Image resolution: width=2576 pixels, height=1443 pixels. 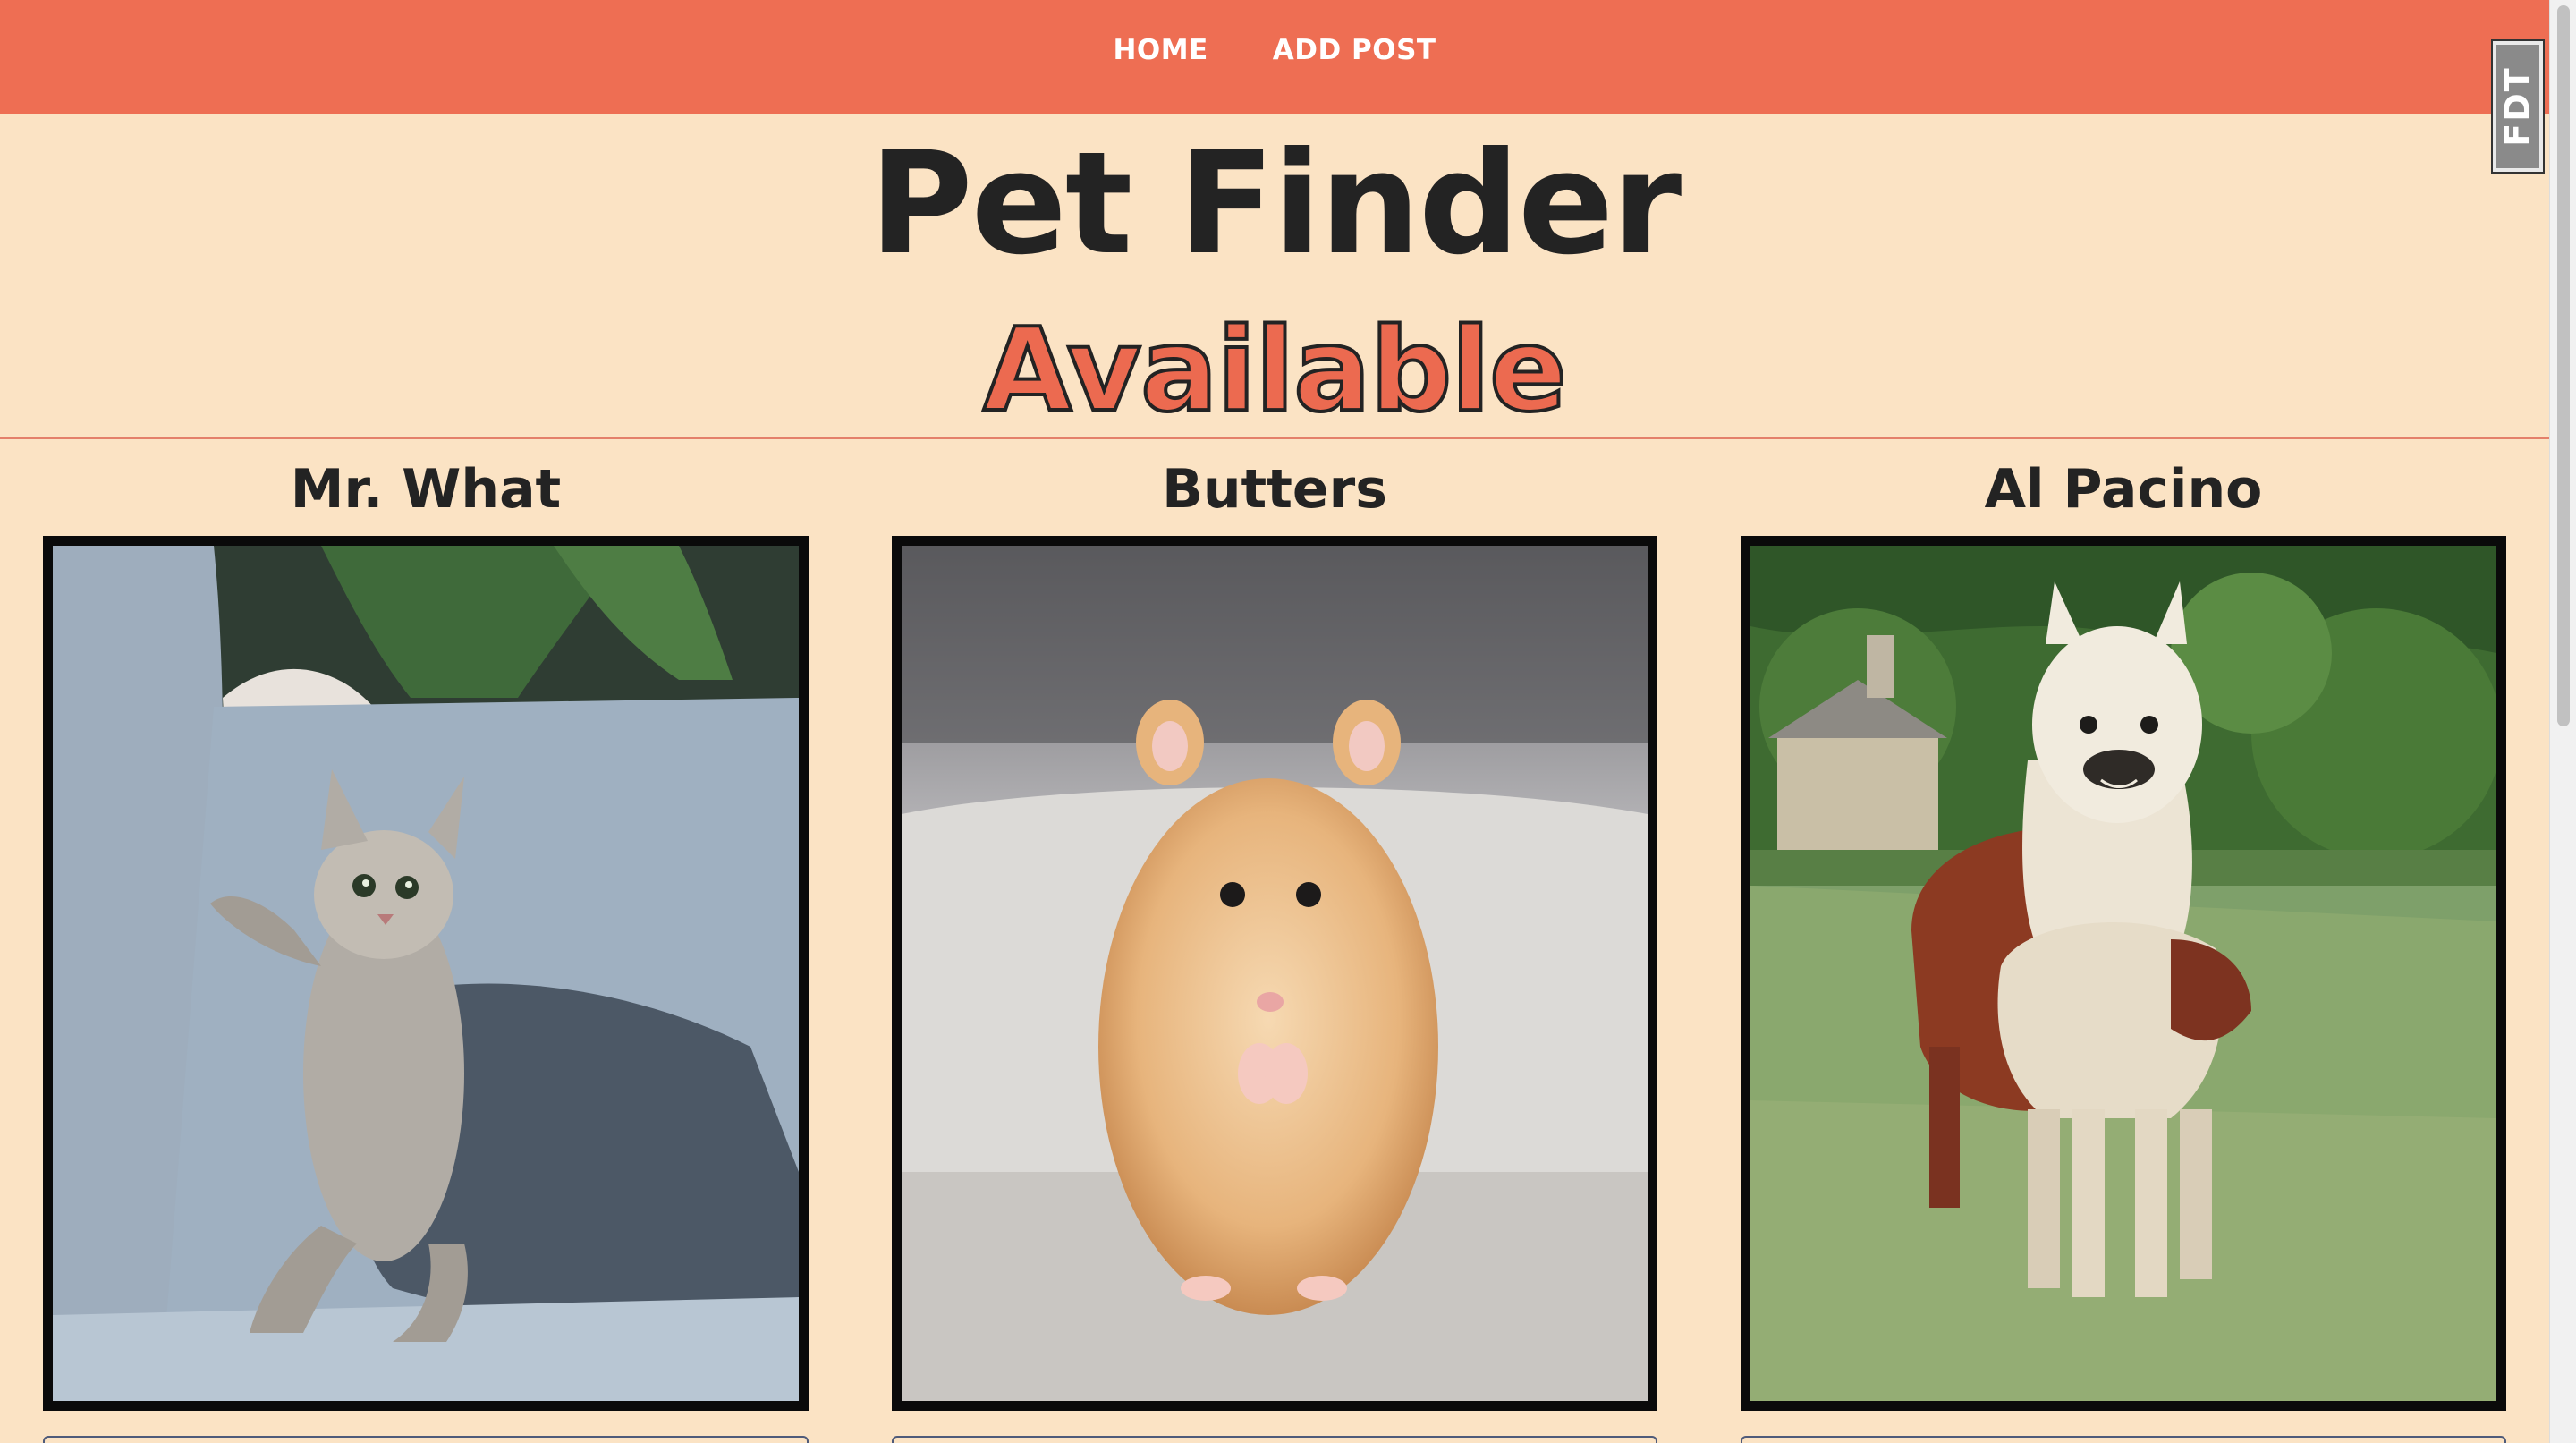 I want to click on pet-name: Al Pacino, so click(x=2123, y=490).